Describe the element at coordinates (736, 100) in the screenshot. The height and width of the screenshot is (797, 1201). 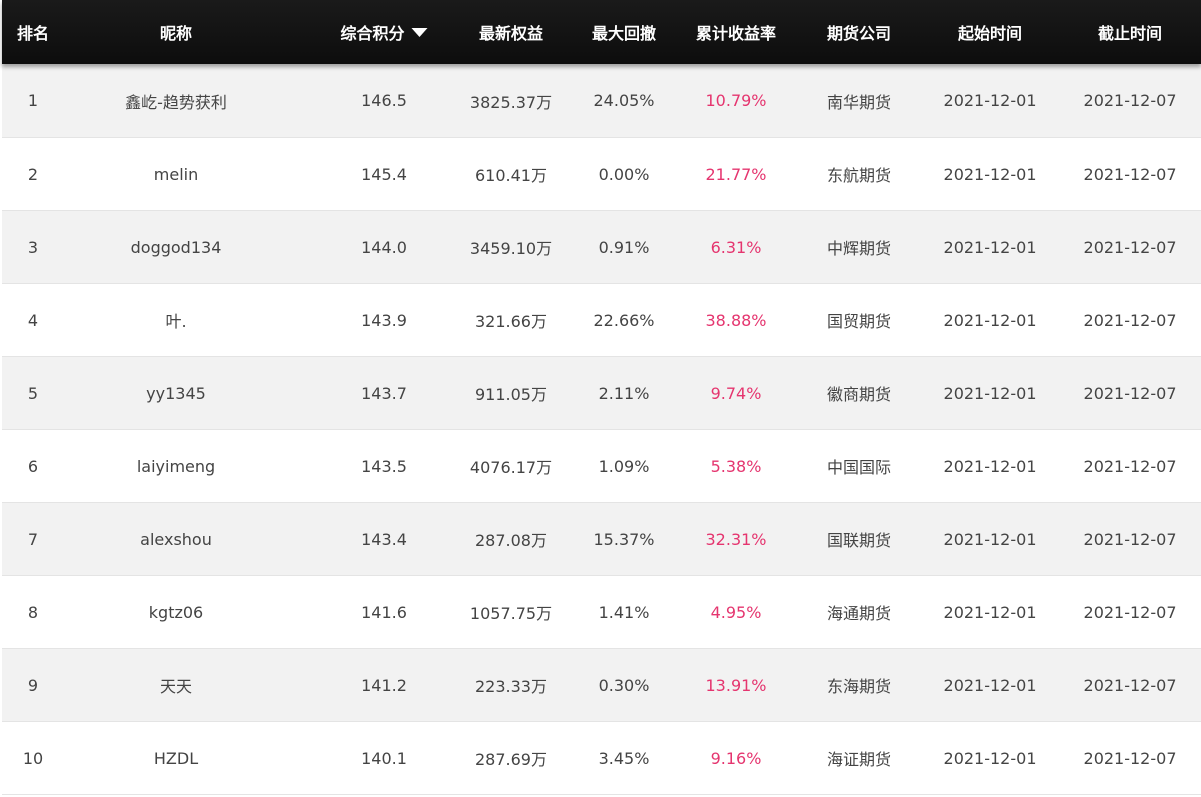
I see `return-cell: 10.79%` at that location.